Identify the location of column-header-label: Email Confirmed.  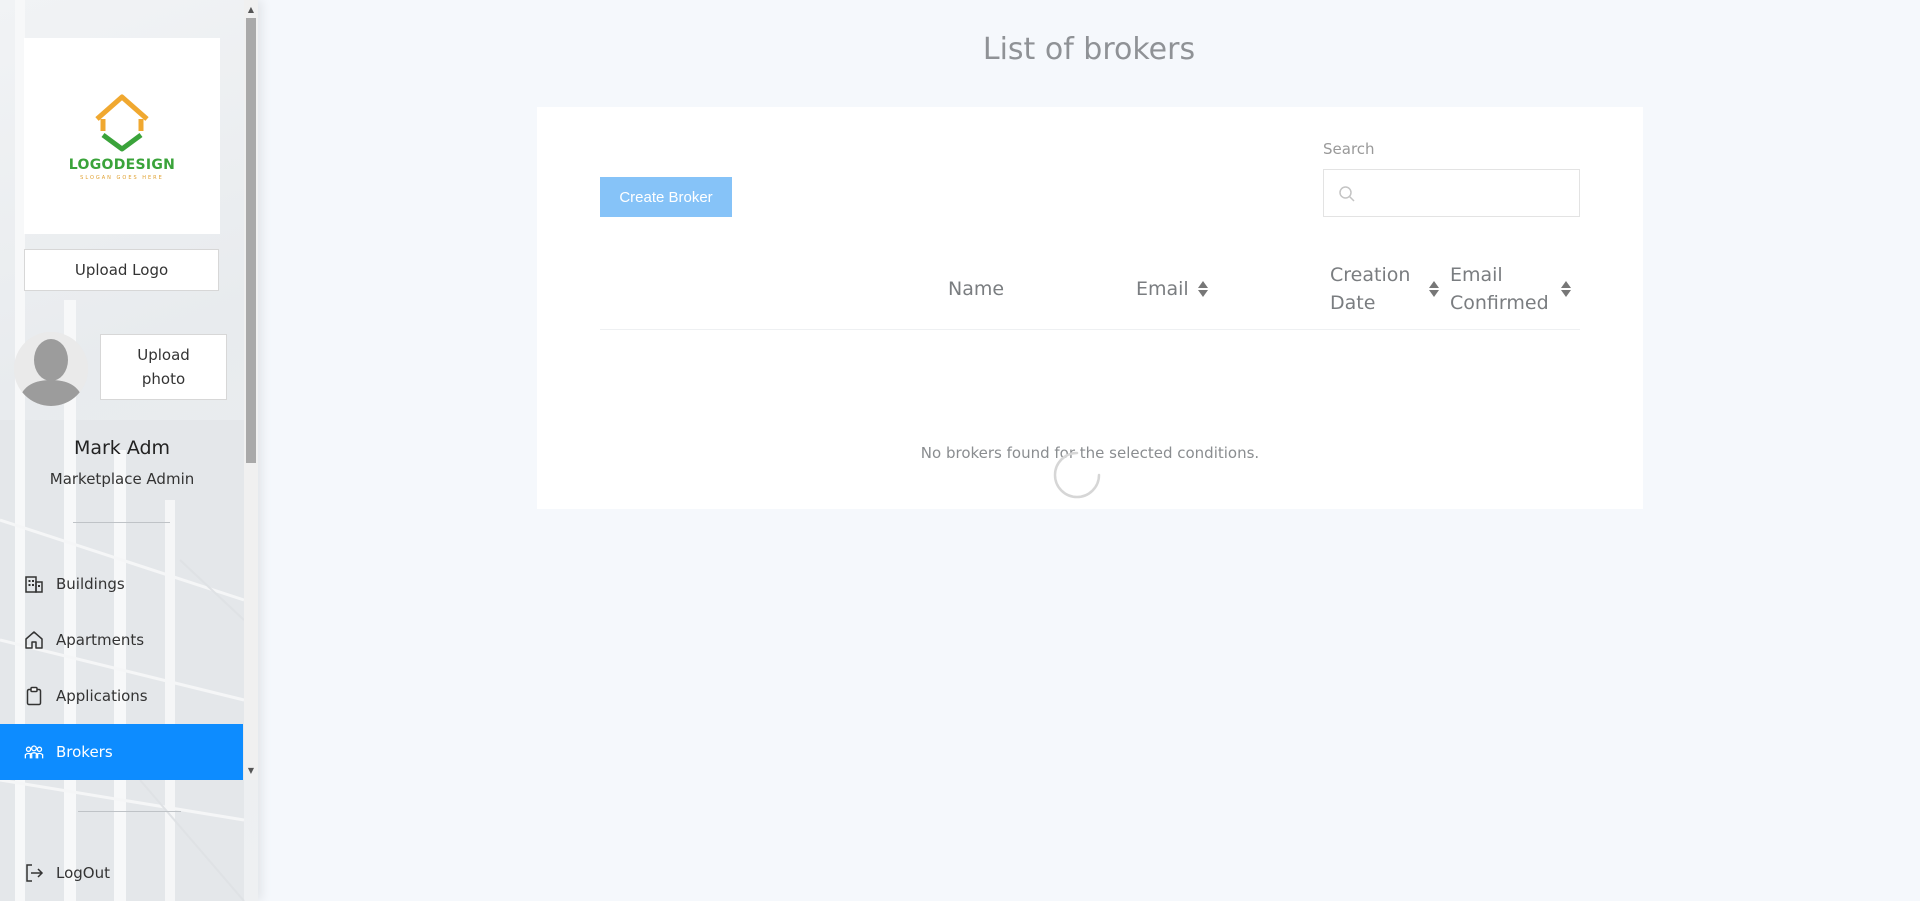
(1499, 289).